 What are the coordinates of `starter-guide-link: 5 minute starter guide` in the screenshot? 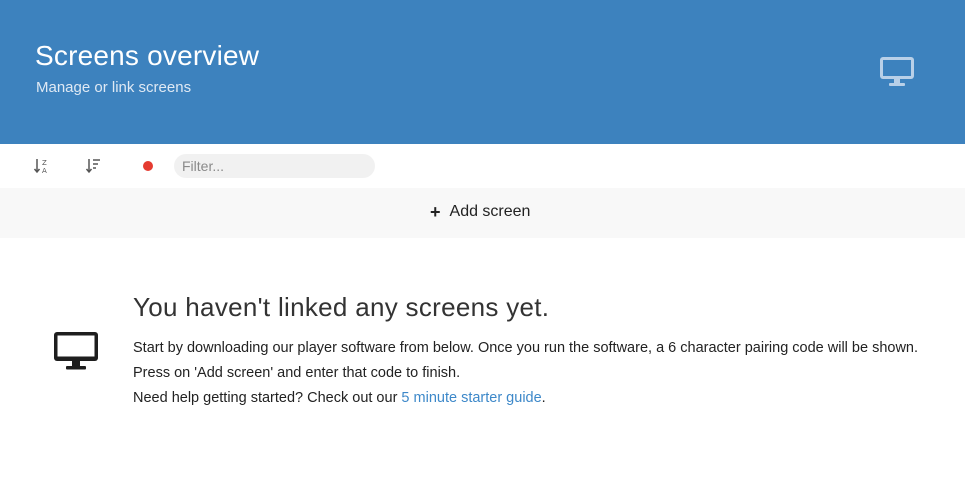 It's located at (471, 398).